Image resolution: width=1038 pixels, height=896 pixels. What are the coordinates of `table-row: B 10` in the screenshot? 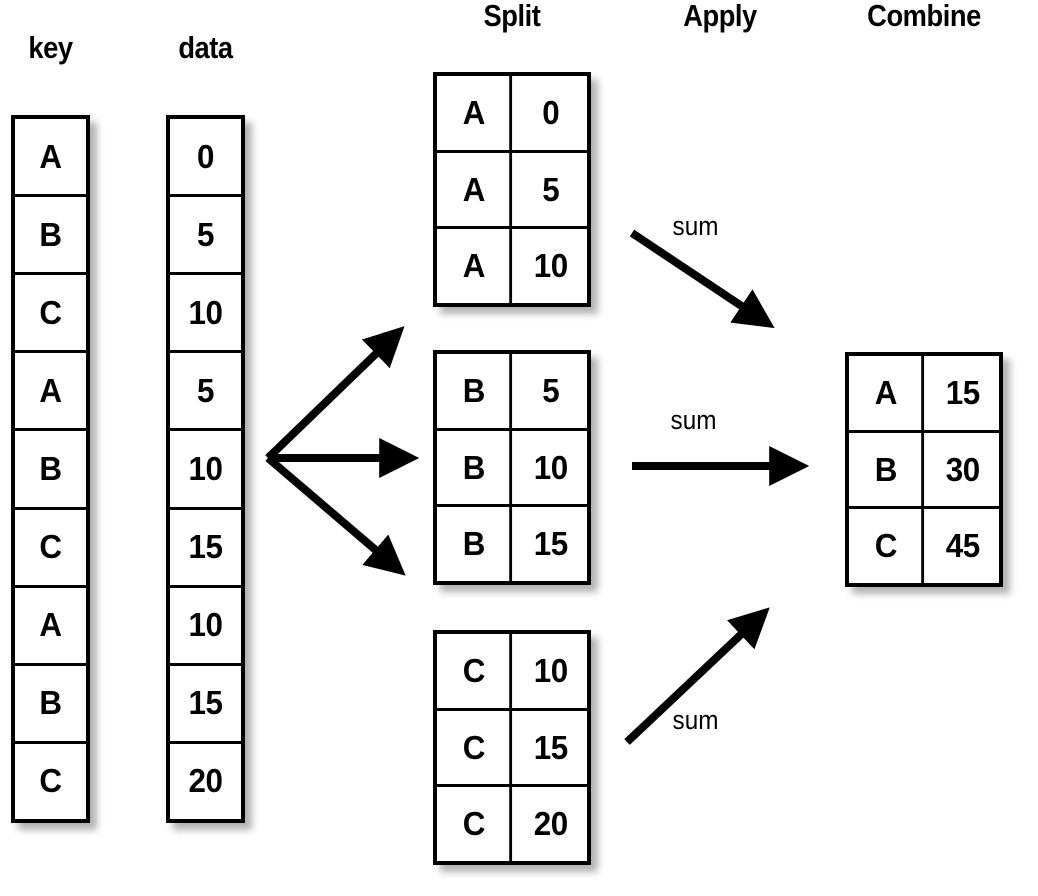 It's located at (512, 469).